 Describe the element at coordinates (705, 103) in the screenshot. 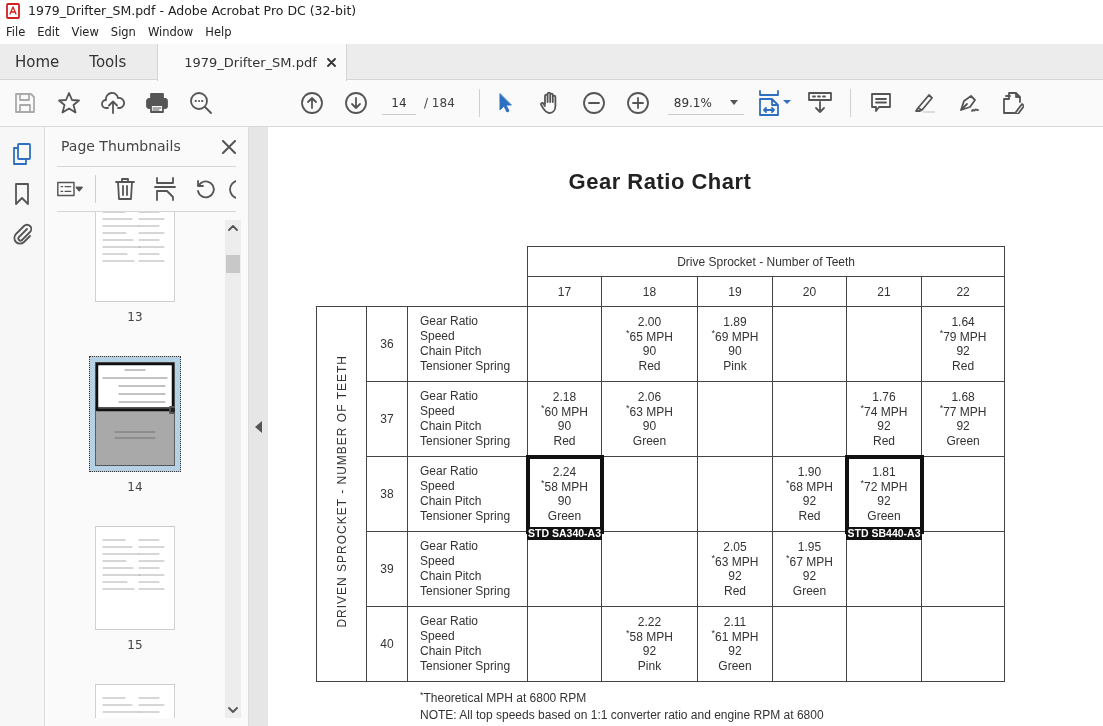

I see `zoom-field: 89.1%` at that location.